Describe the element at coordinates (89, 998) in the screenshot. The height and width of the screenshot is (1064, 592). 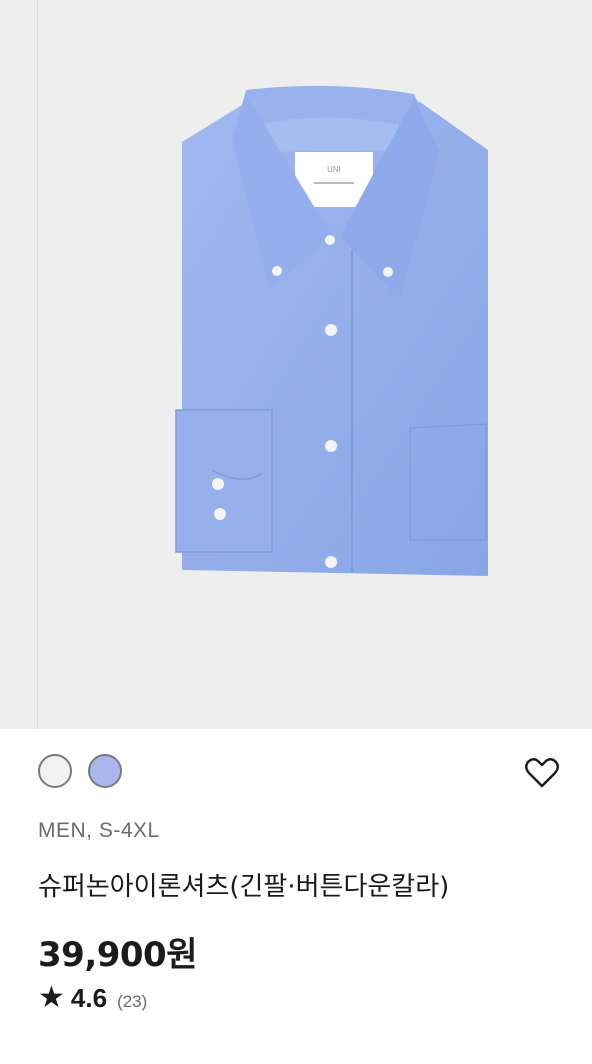
I see `rating-value: 4.6` at that location.